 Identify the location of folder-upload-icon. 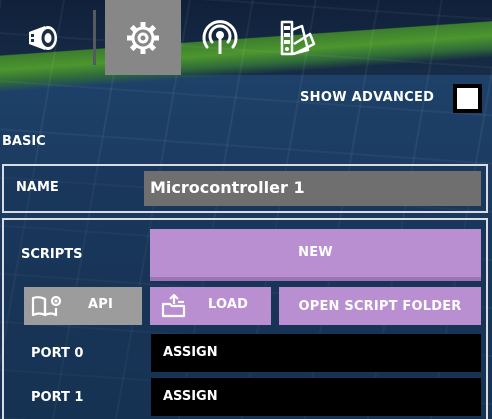
(173, 305).